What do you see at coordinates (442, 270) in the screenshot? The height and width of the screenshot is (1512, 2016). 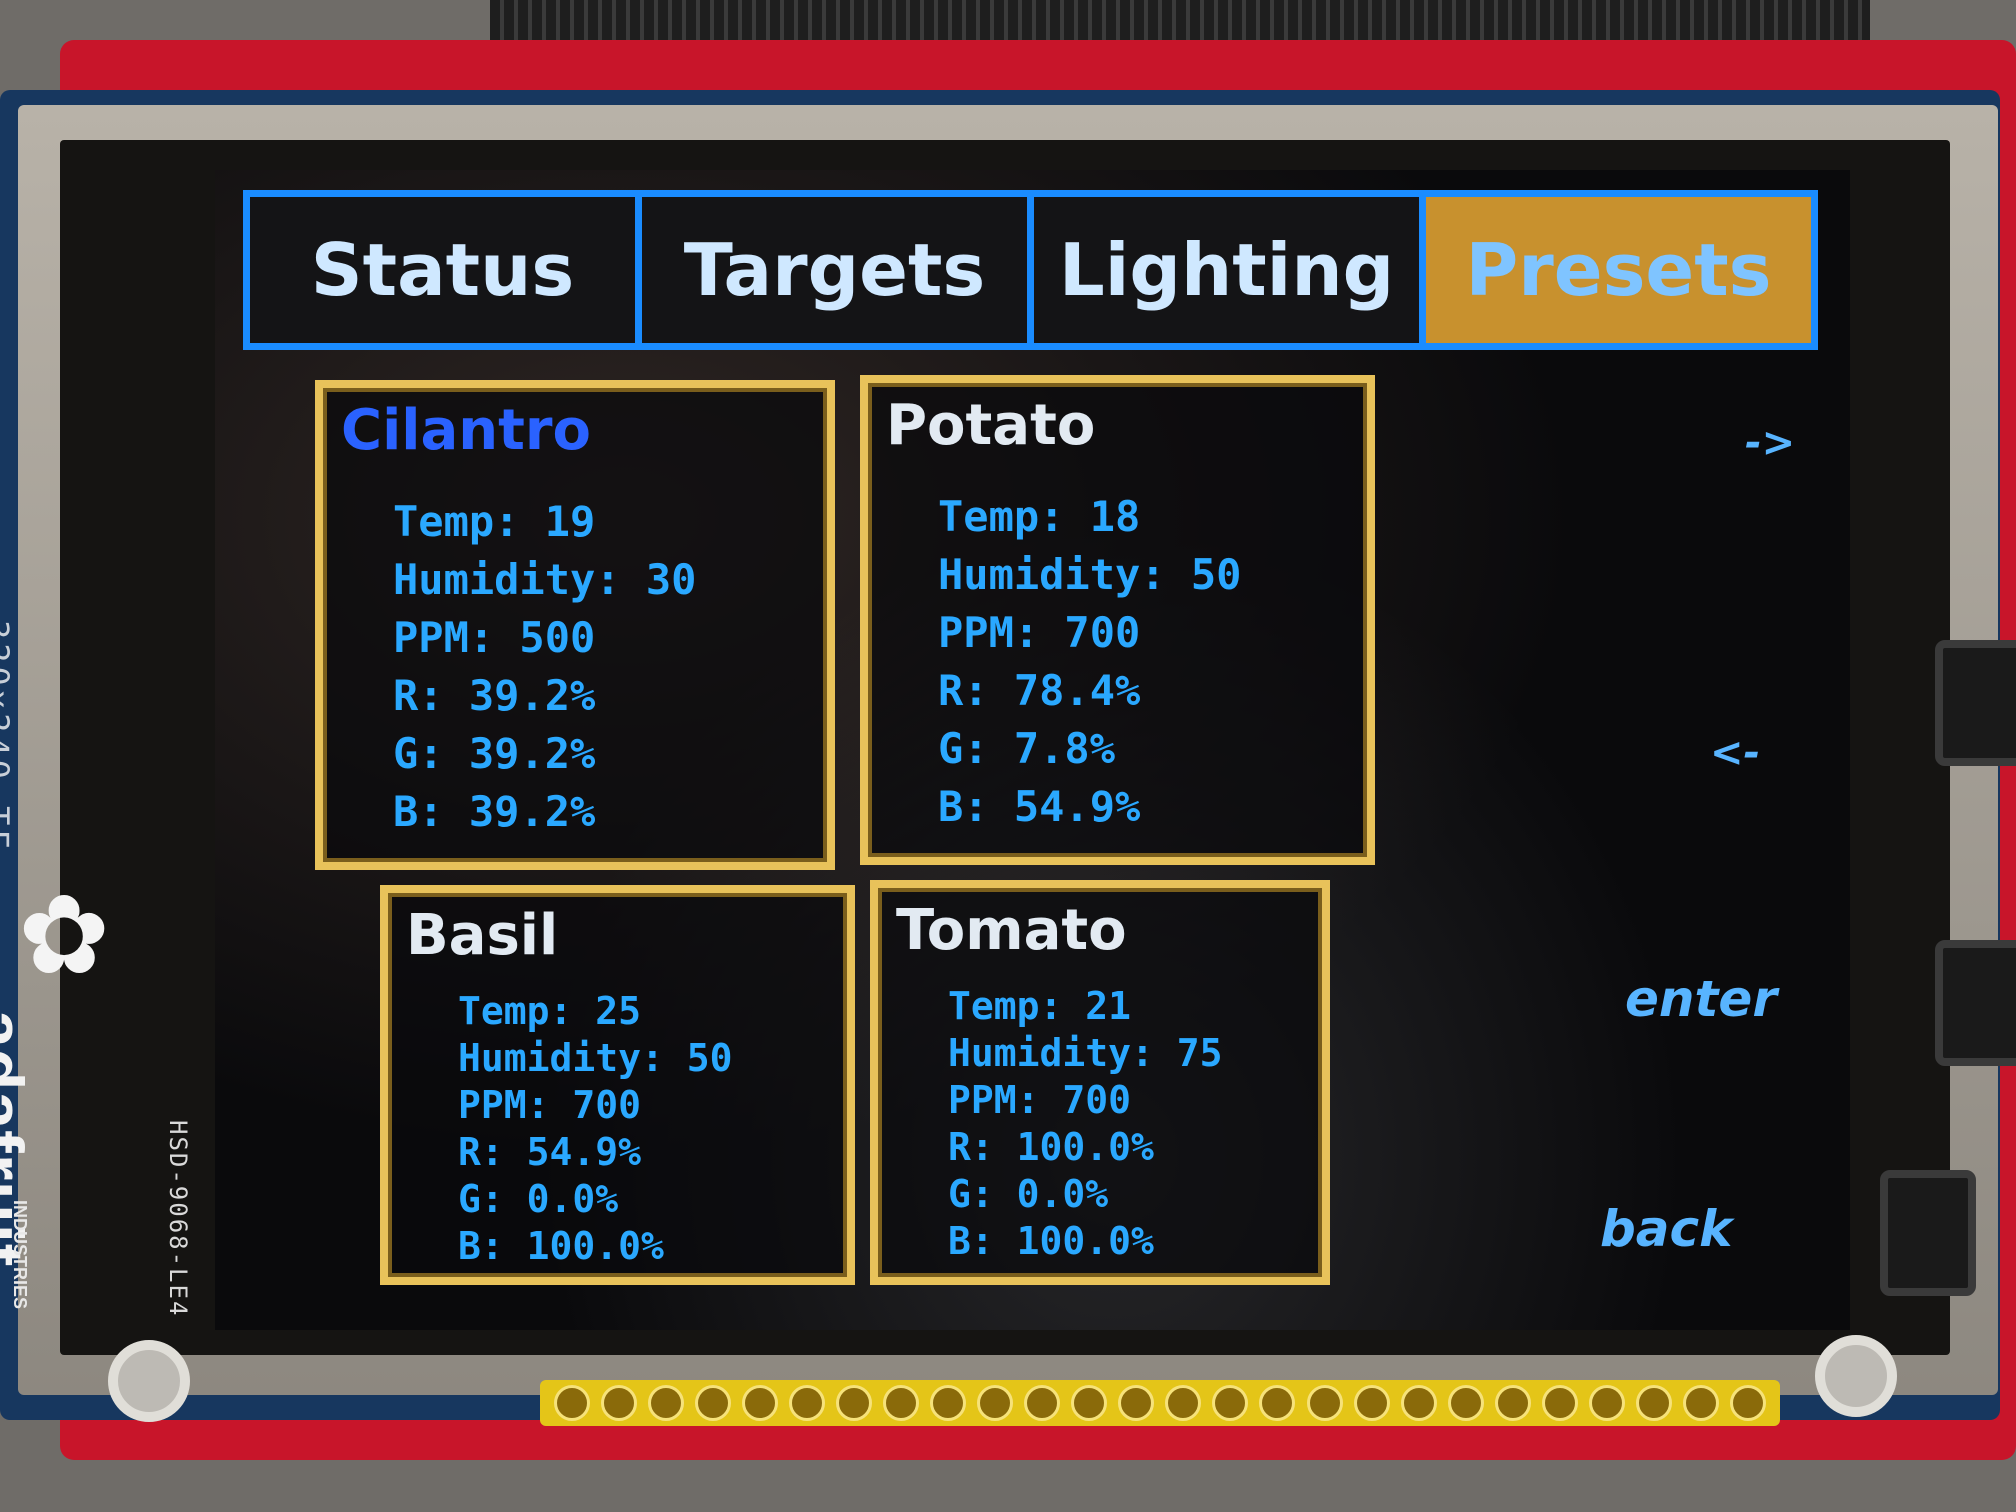 I see `tab-status: Status` at bounding box center [442, 270].